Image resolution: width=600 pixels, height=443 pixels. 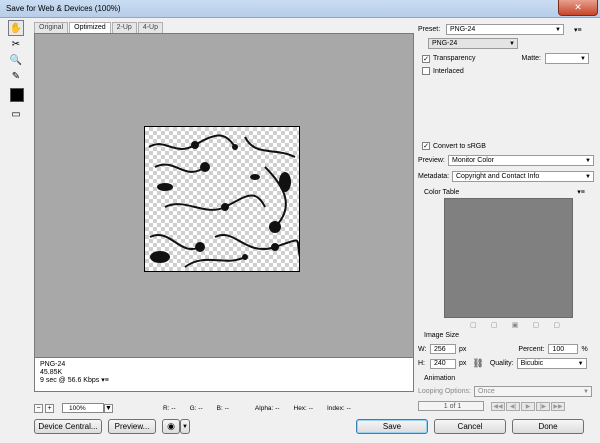 I want to click on convert-srgb-checkbox: ✓, so click(x=426, y=146).